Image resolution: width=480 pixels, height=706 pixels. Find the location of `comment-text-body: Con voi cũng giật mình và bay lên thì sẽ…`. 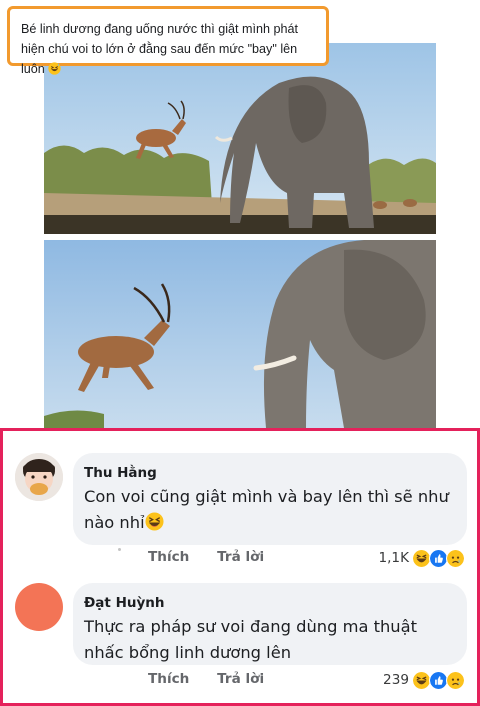

comment-text-body: Con voi cũng giật mình và bay lên thì sẽ… is located at coordinates (266, 509).